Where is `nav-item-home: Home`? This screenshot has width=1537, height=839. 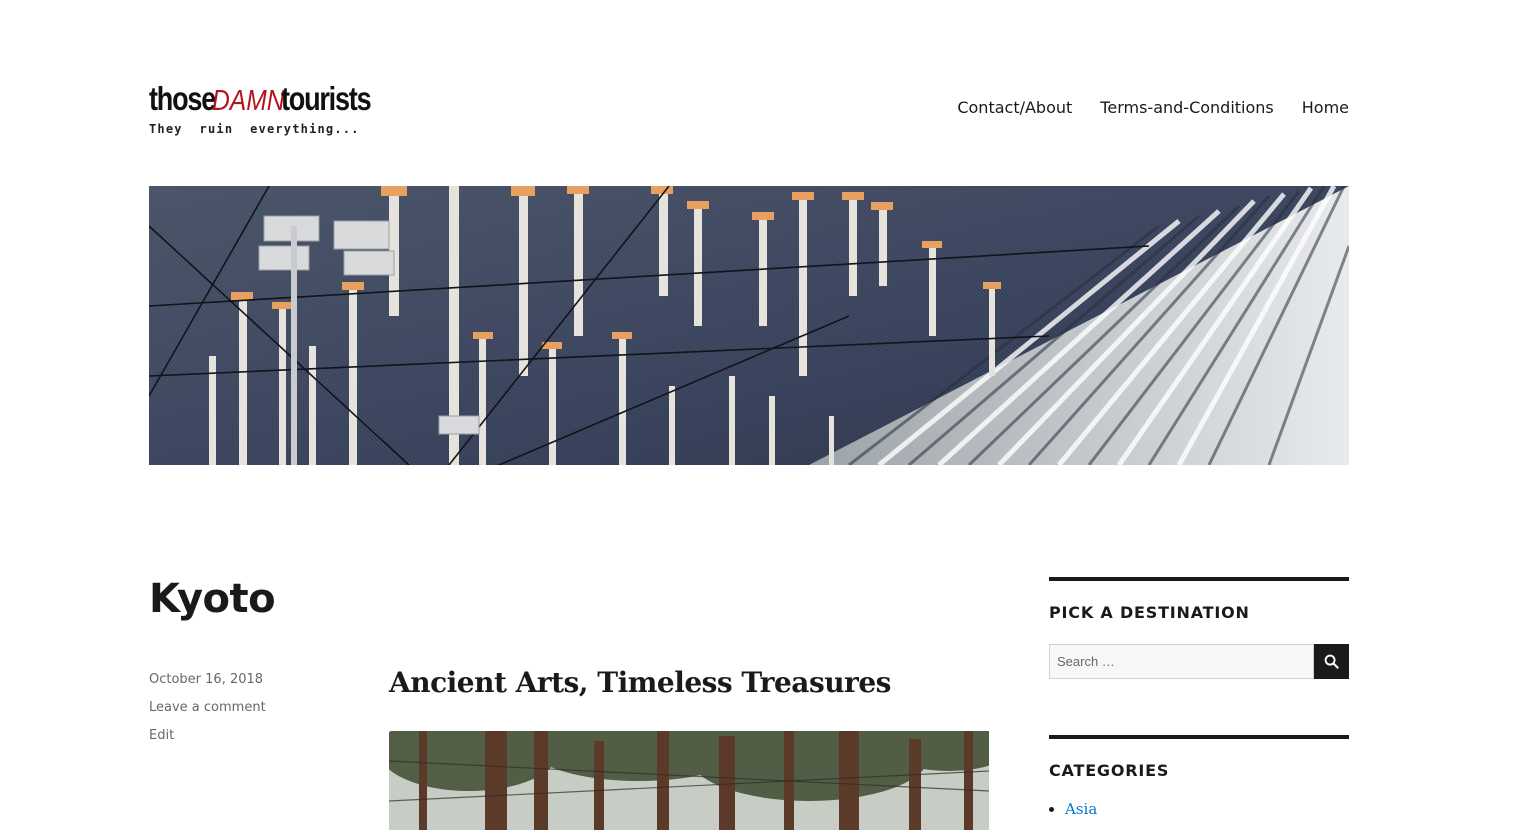
nav-item-home: Home is located at coordinates (1325, 107).